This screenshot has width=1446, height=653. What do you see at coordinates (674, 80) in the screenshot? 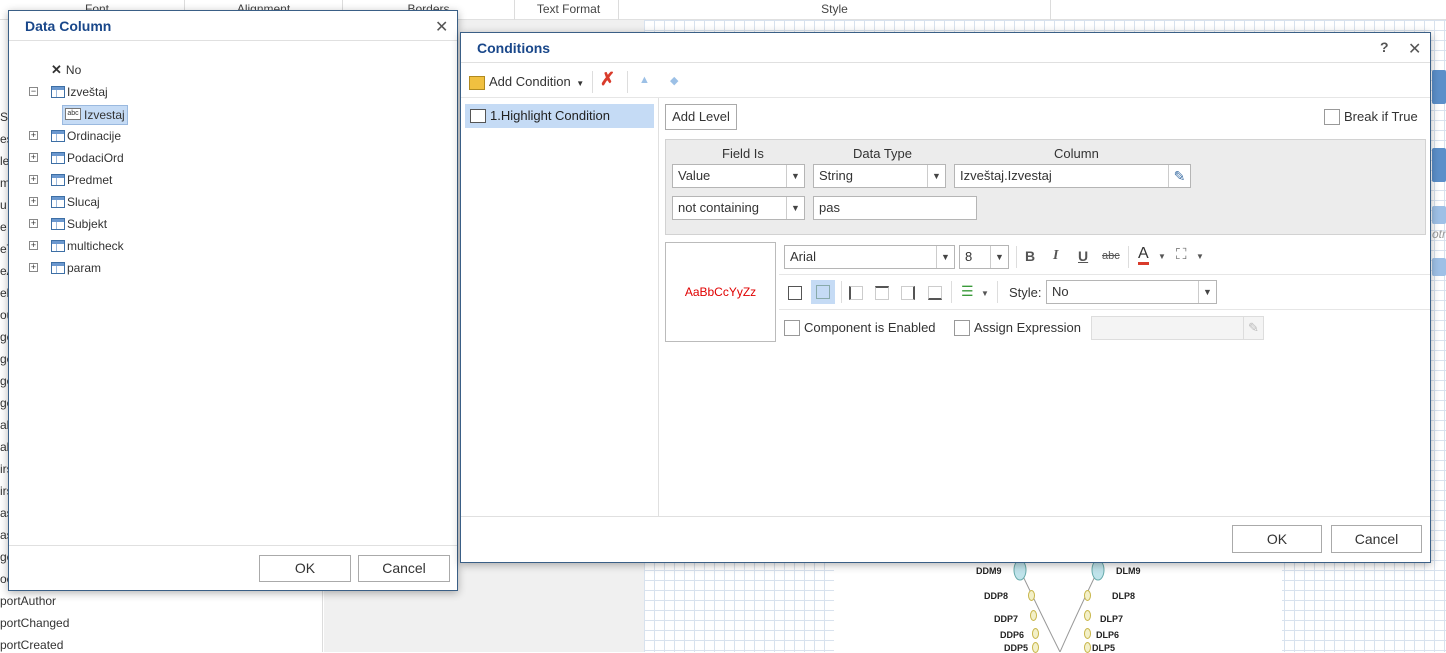
I see `move-down-icon: ◆` at bounding box center [674, 80].